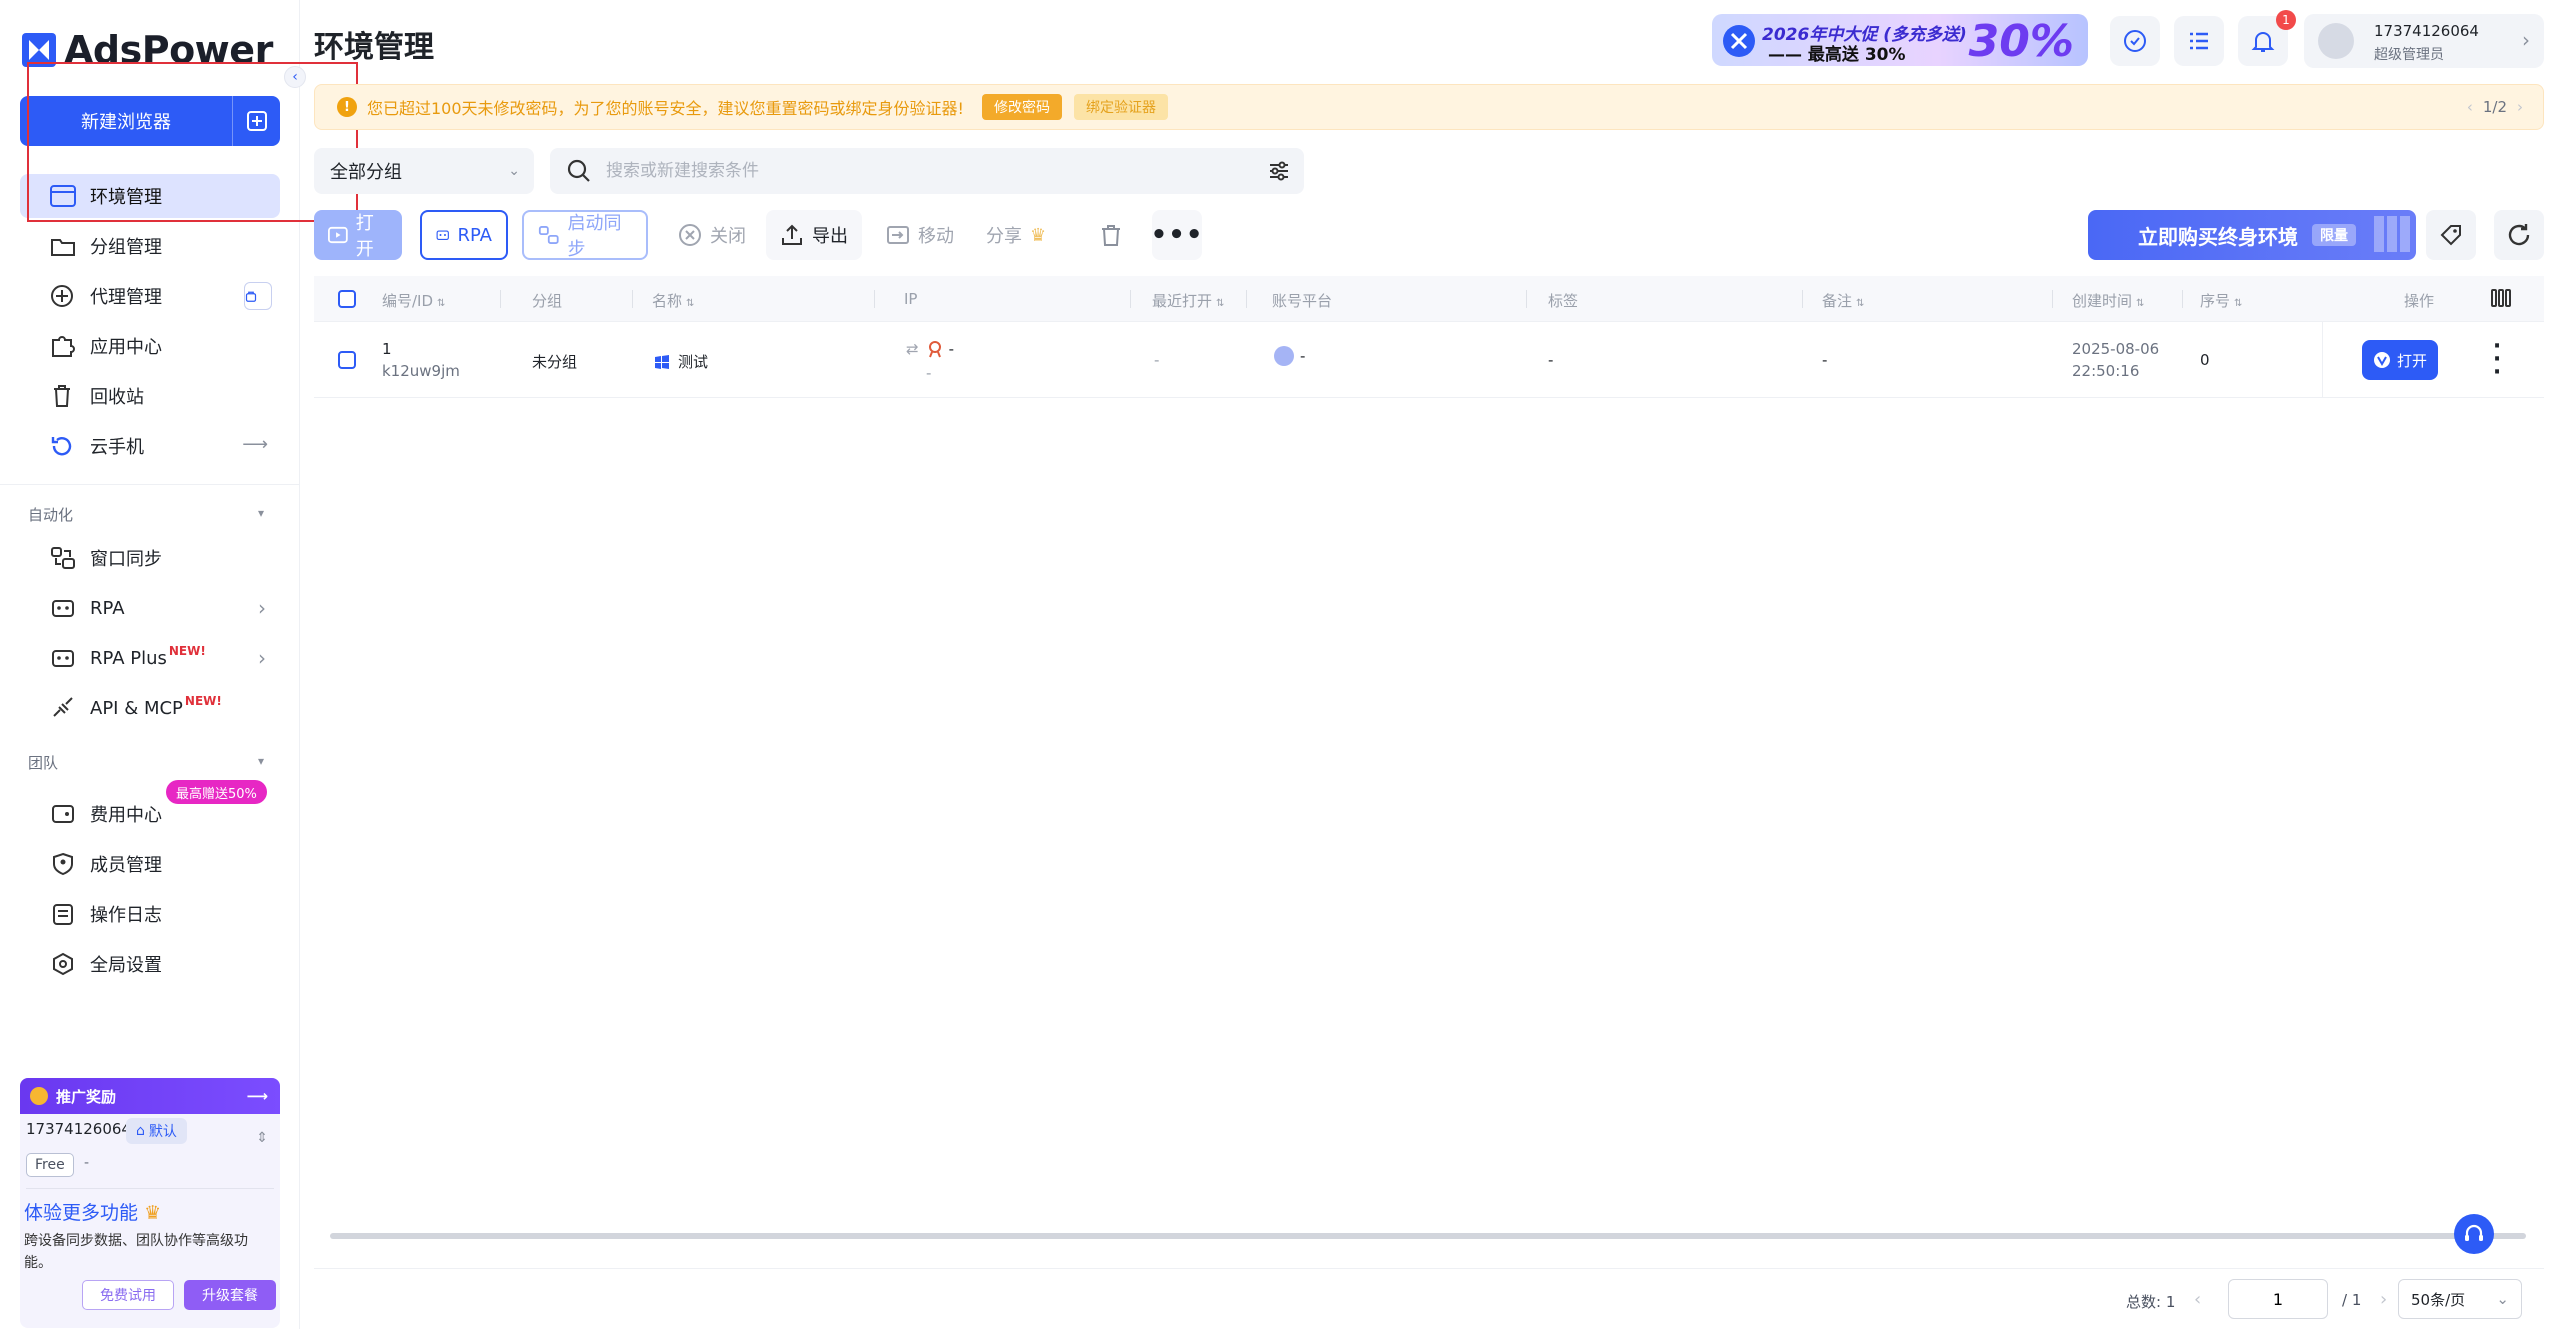 The width and height of the screenshot is (2560, 1329). Describe the element at coordinates (673, 300) in the screenshot. I see `column-header-name: 名称 ⇅` at that location.